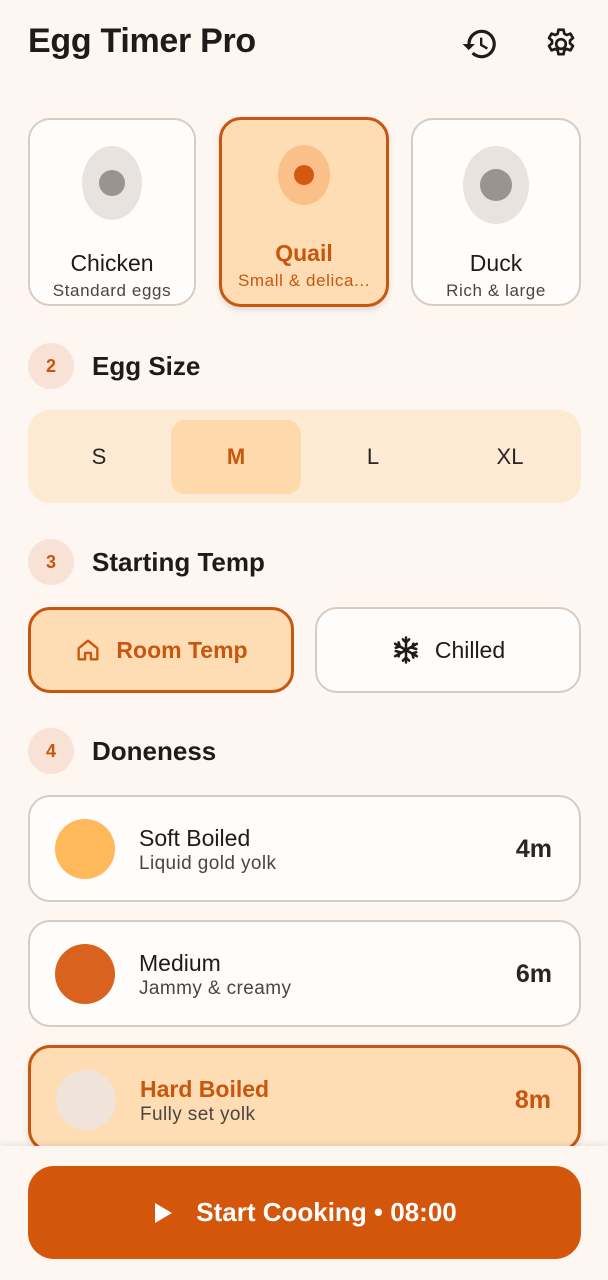 This screenshot has height=1280, width=608. I want to click on step-badge: 2, so click(51, 366).